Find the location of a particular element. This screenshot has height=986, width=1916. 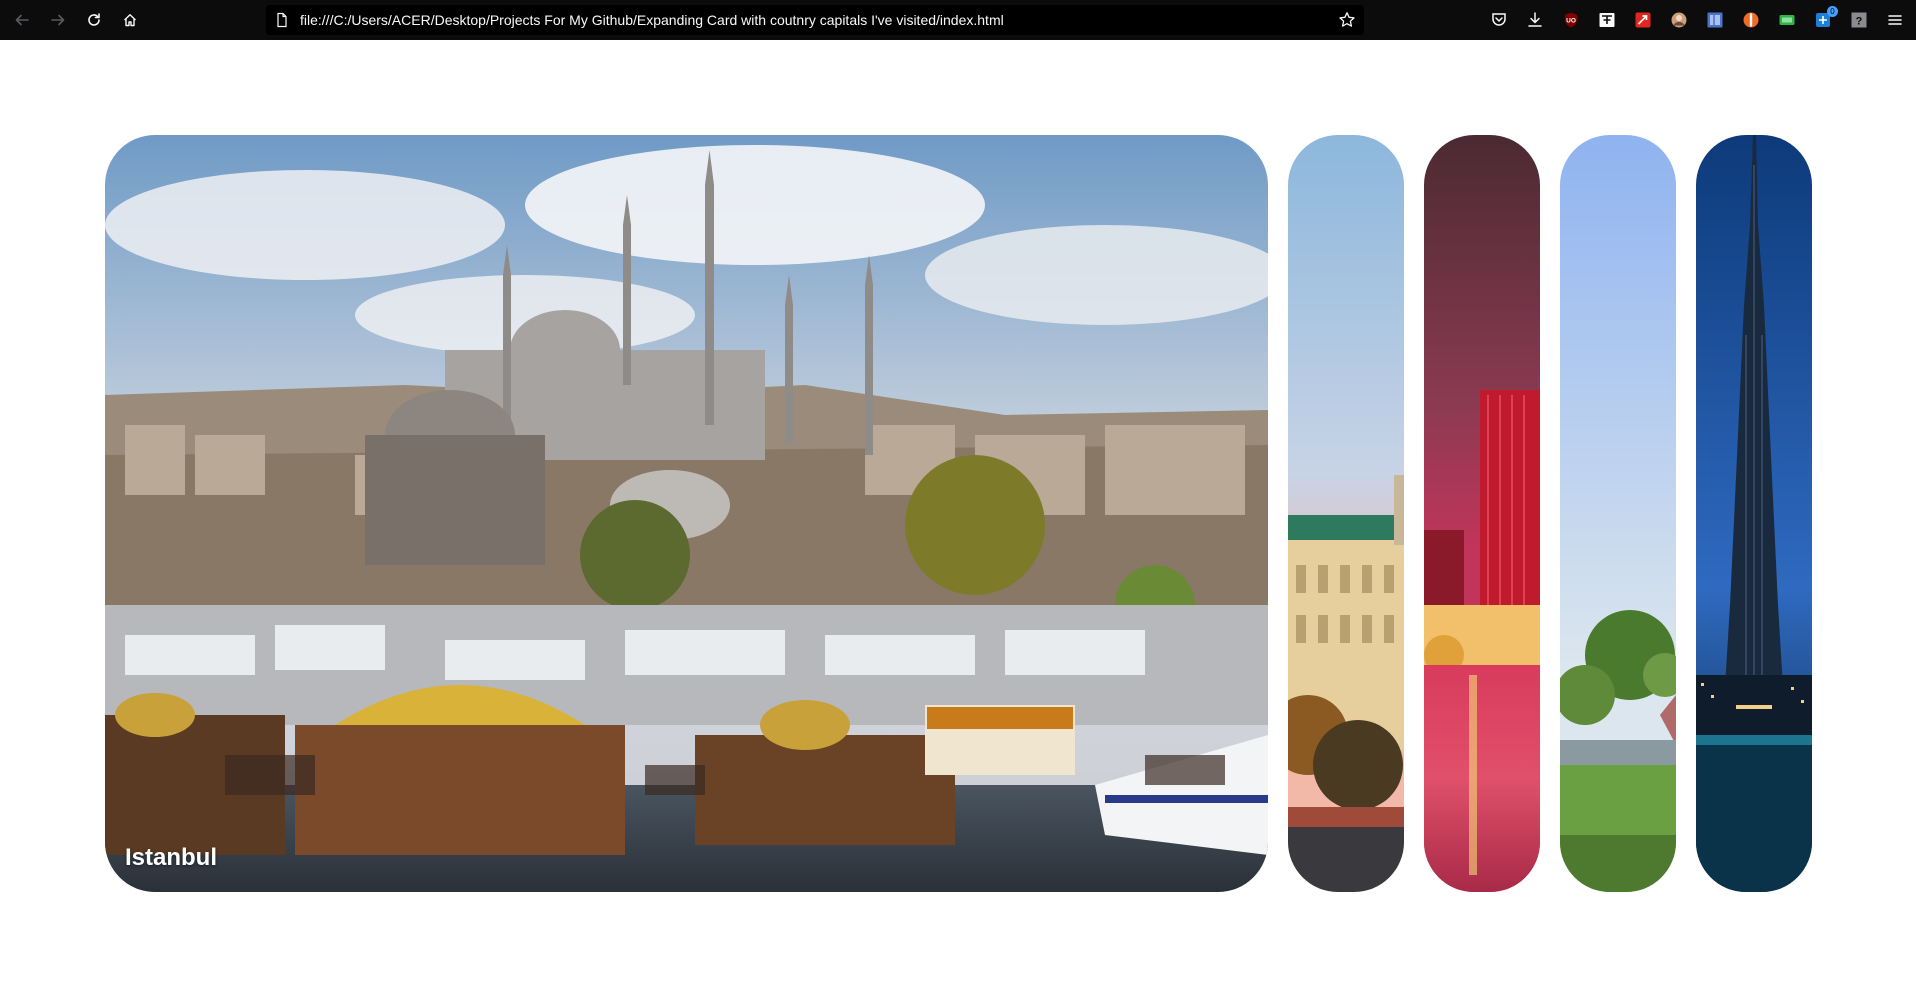

back-button is located at coordinates (22, 20).